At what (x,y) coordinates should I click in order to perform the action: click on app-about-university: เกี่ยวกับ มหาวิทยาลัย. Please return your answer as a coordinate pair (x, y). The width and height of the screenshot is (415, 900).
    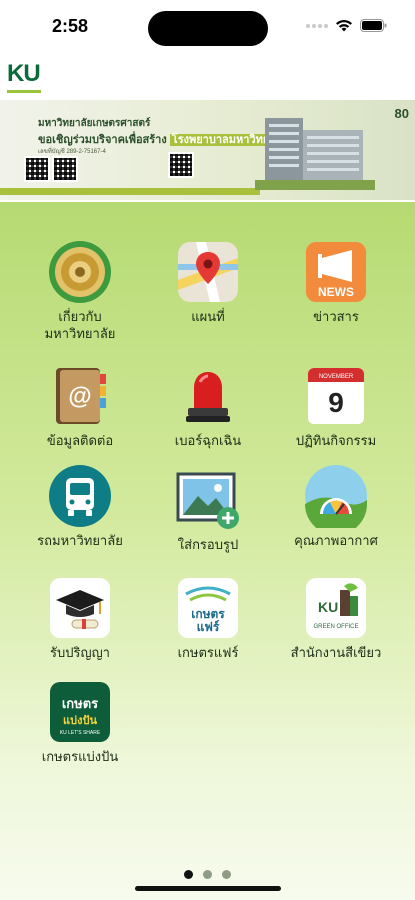
    Looking at the image, I should click on (80, 291).